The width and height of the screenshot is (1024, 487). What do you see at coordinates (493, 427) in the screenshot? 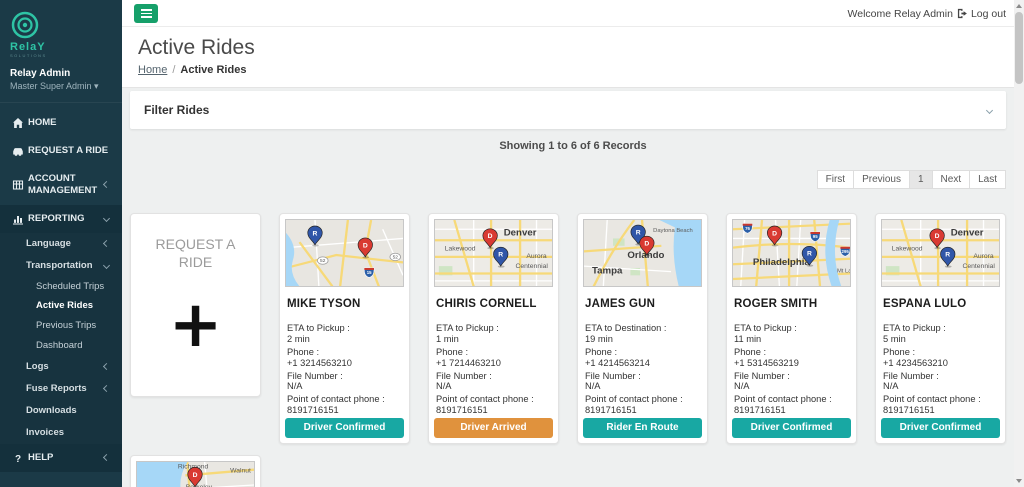
I see `ride-status-button: Driver Arrived` at bounding box center [493, 427].